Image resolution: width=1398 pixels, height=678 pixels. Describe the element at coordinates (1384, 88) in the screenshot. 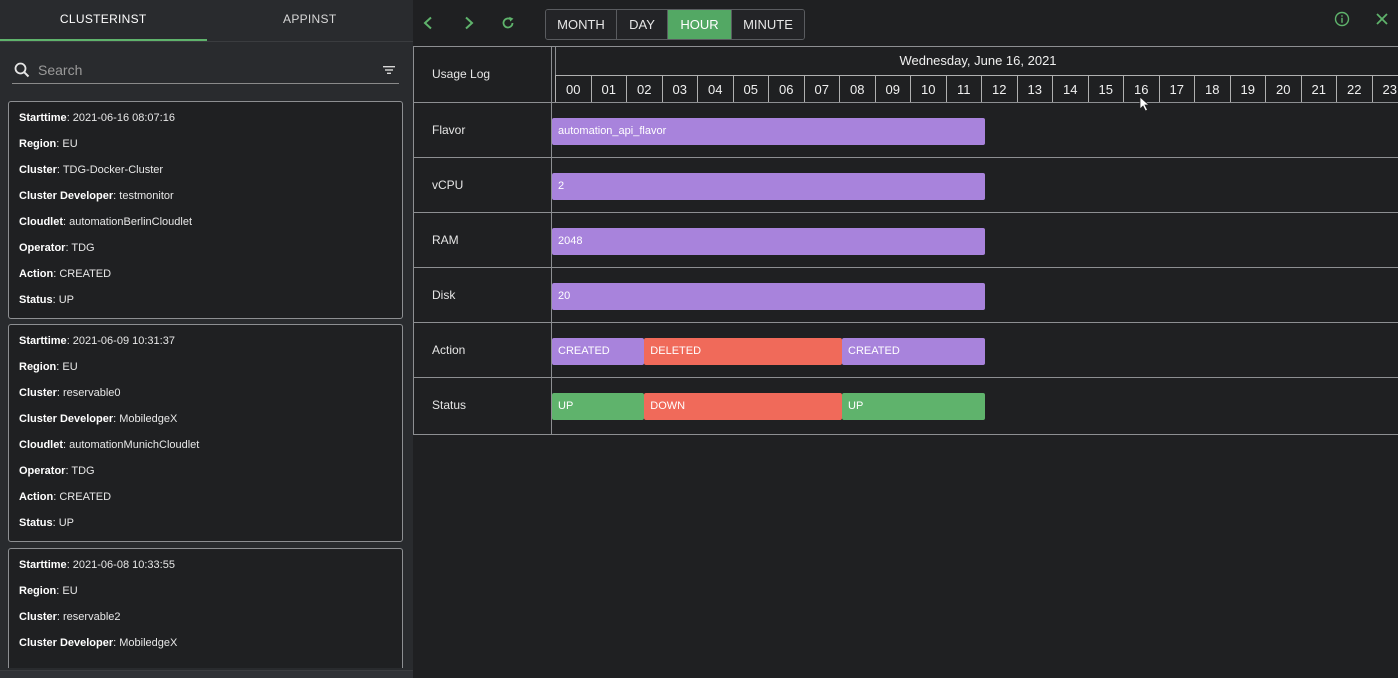

I see `hour-label: 23` at that location.